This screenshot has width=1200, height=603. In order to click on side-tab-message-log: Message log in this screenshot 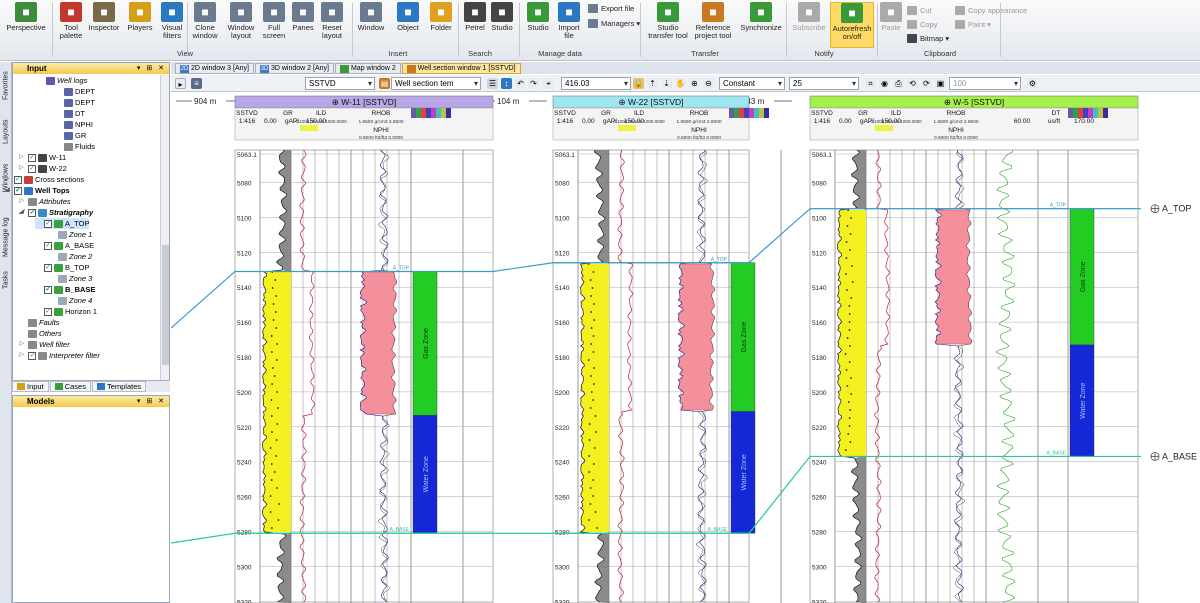, I will do `click(6, 237)`.